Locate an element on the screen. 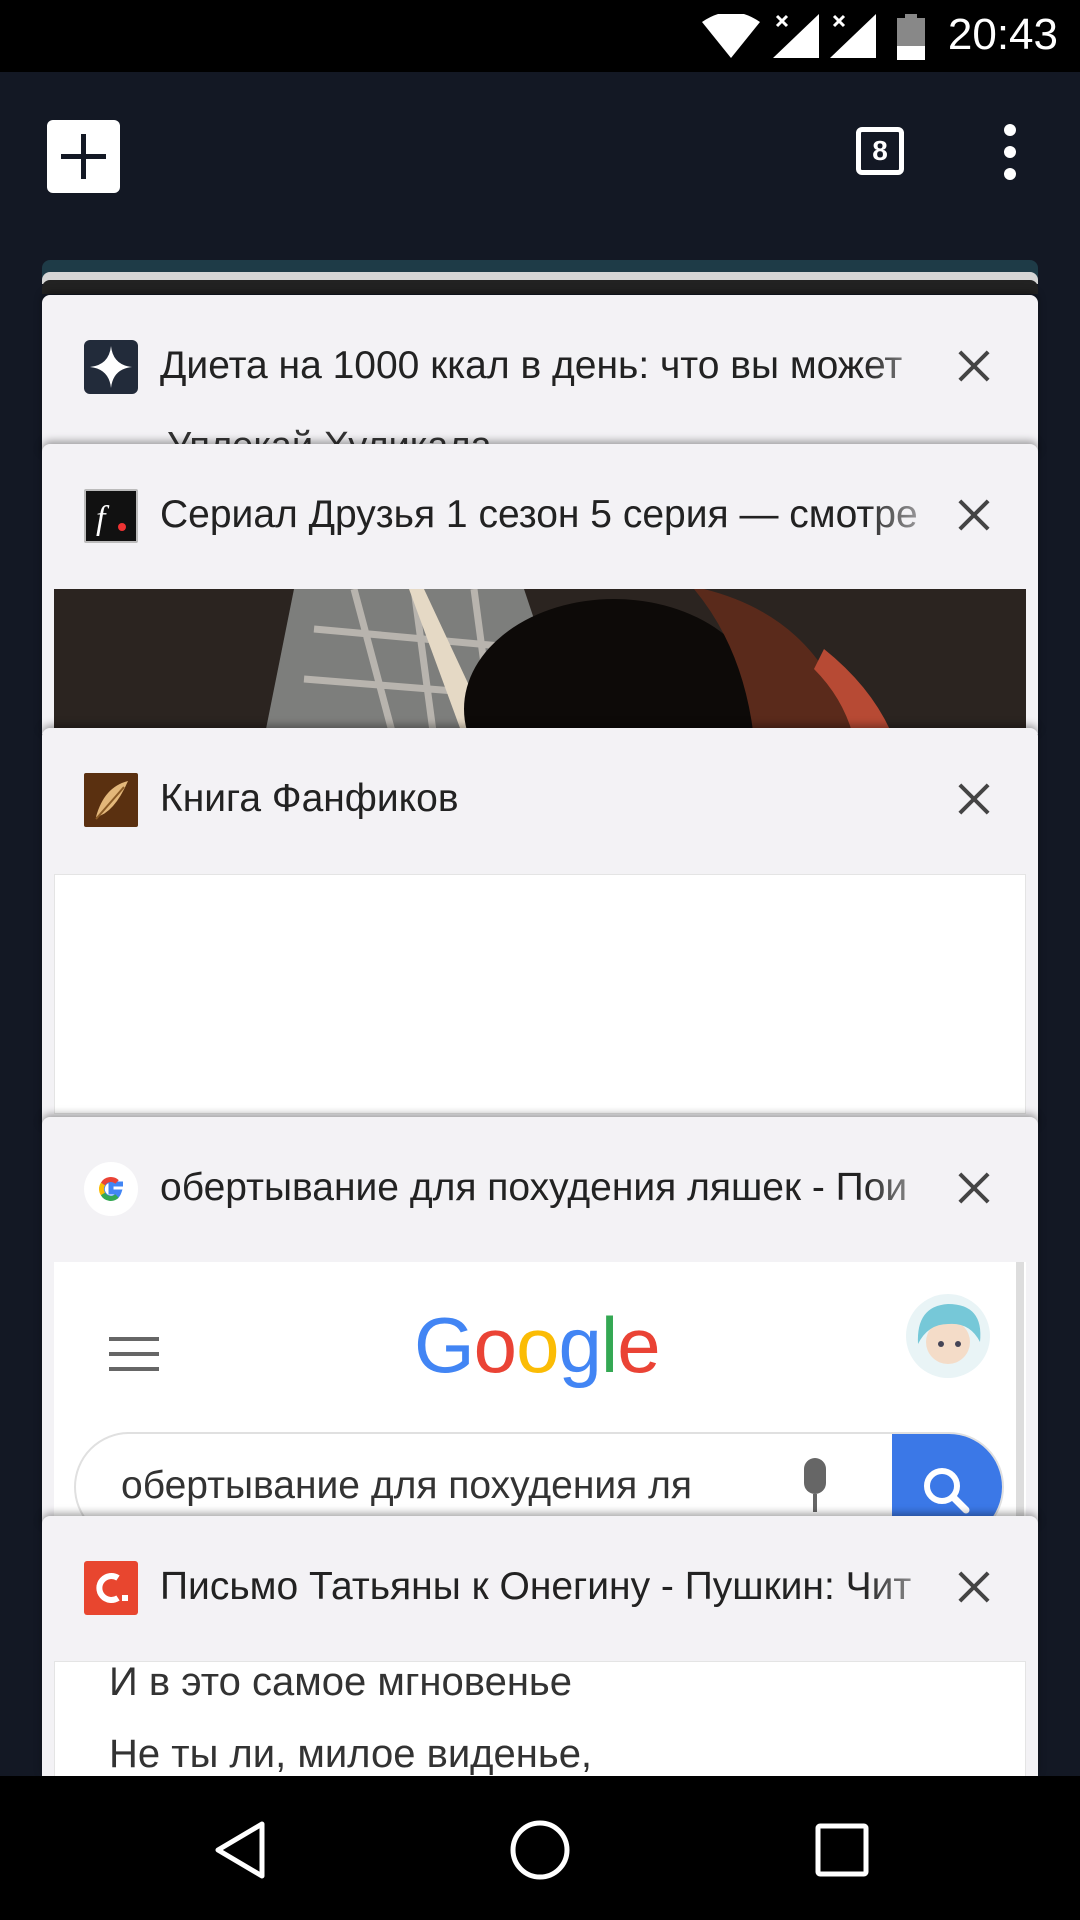 The height and width of the screenshot is (1920, 1080). search-input: обертывание для похудения ля is located at coordinates (421, 1486).